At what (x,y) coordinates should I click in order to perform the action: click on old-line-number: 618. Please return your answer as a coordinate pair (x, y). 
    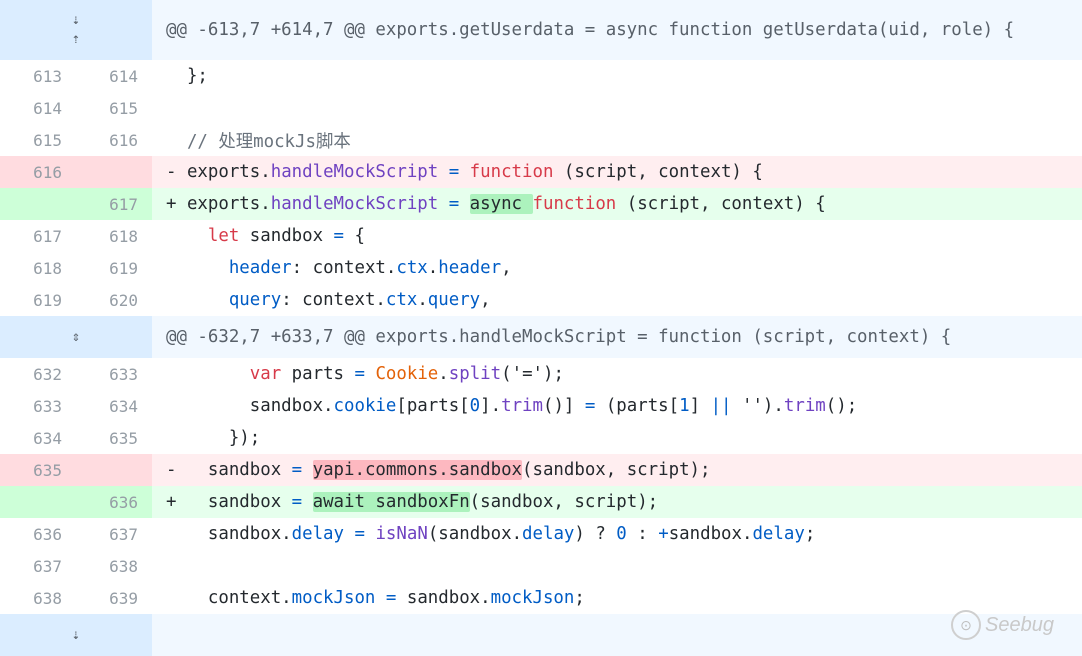
    Looking at the image, I should click on (38, 268).